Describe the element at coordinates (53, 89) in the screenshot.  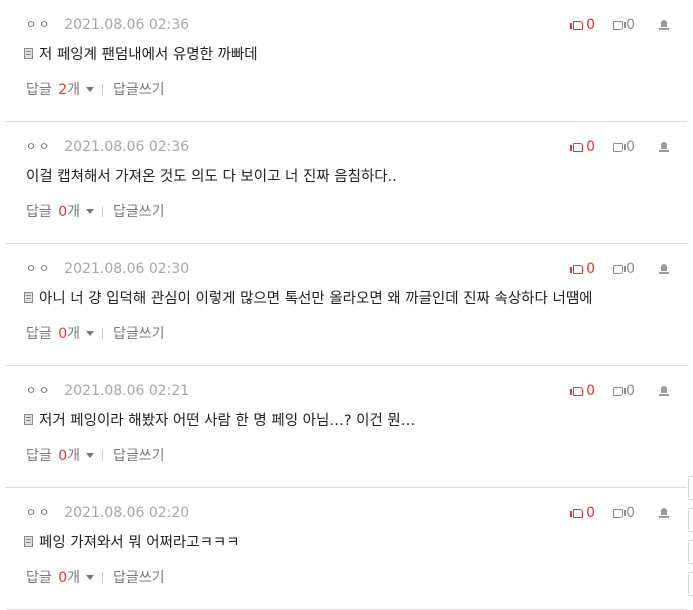
I see `reply-toggle: 답글 2개` at that location.